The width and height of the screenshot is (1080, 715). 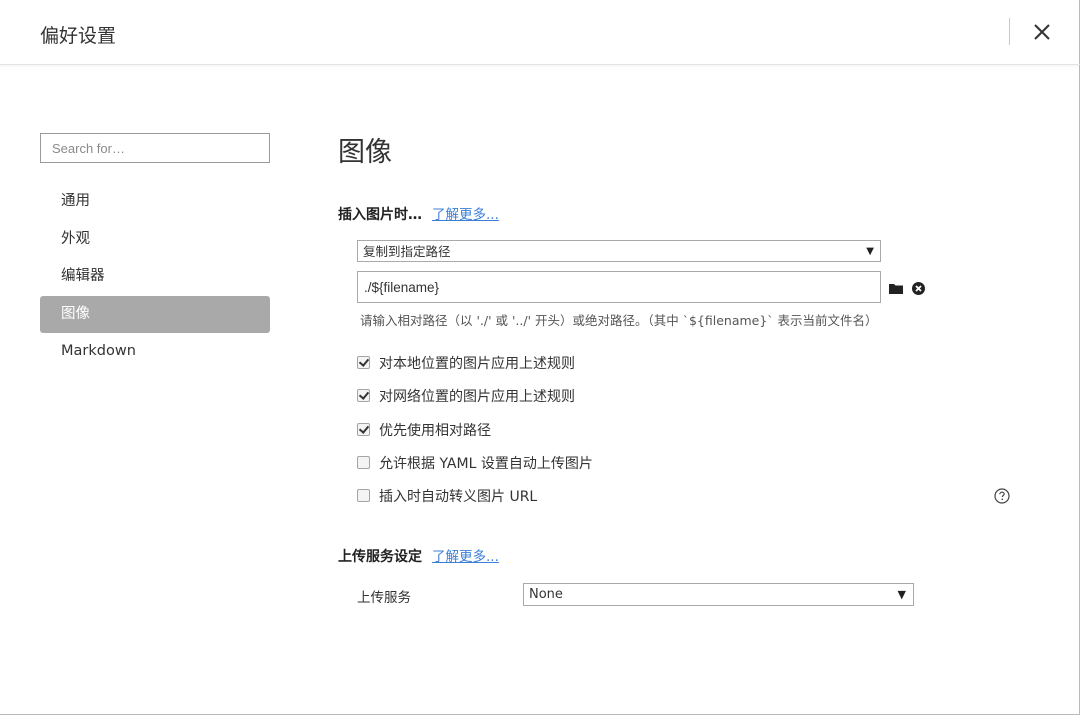 I want to click on folder-icon, so click(x=896, y=289).